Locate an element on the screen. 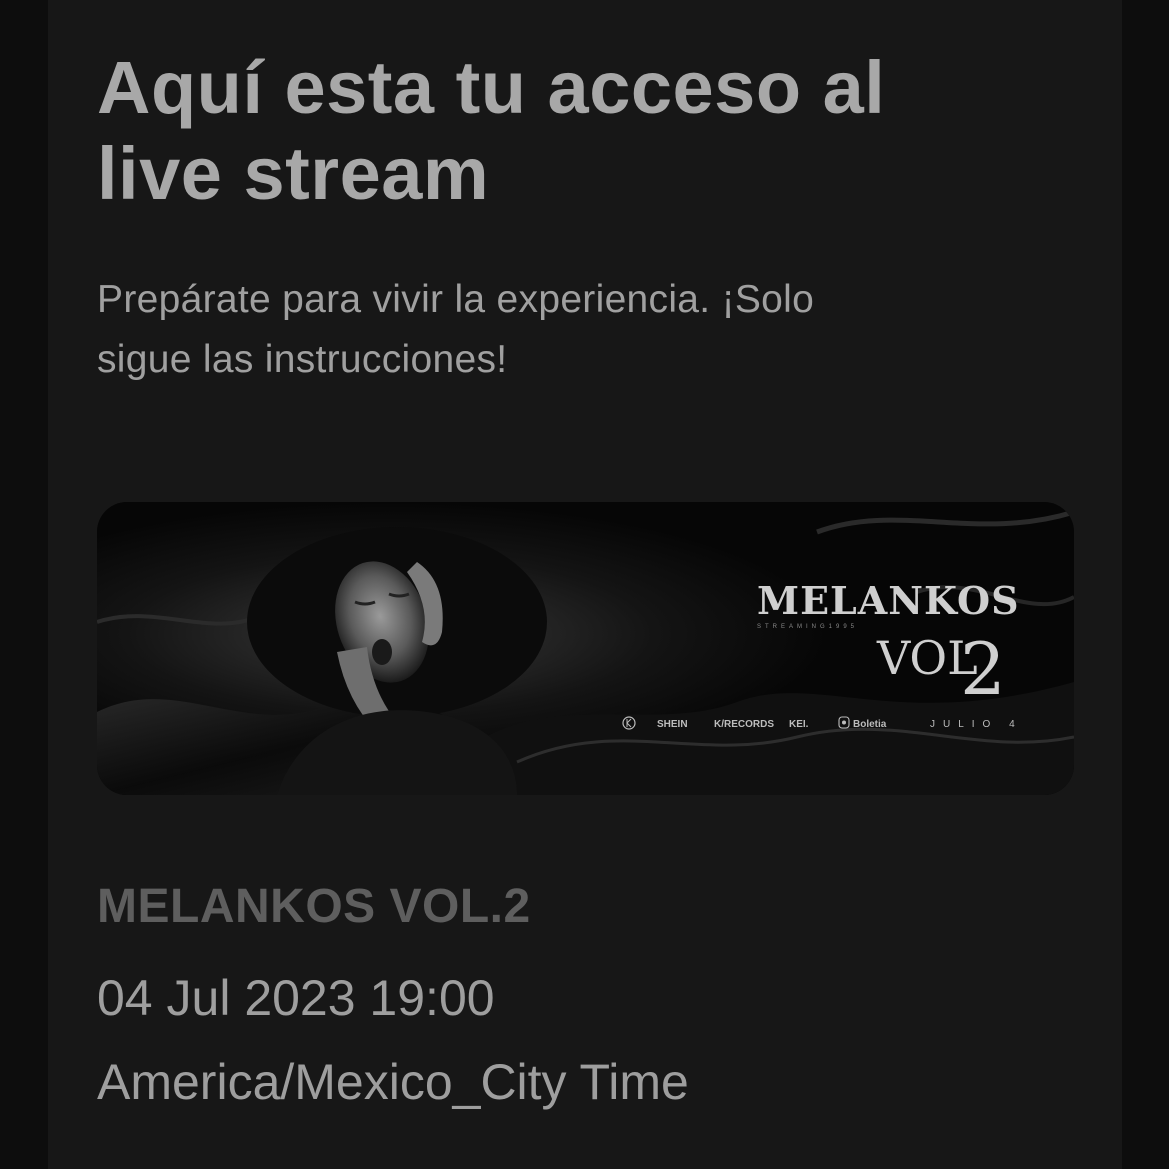 The width and height of the screenshot is (1169, 1169). page-subtitle-line-2: sigue las instrucciones! is located at coordinates (302, 359).